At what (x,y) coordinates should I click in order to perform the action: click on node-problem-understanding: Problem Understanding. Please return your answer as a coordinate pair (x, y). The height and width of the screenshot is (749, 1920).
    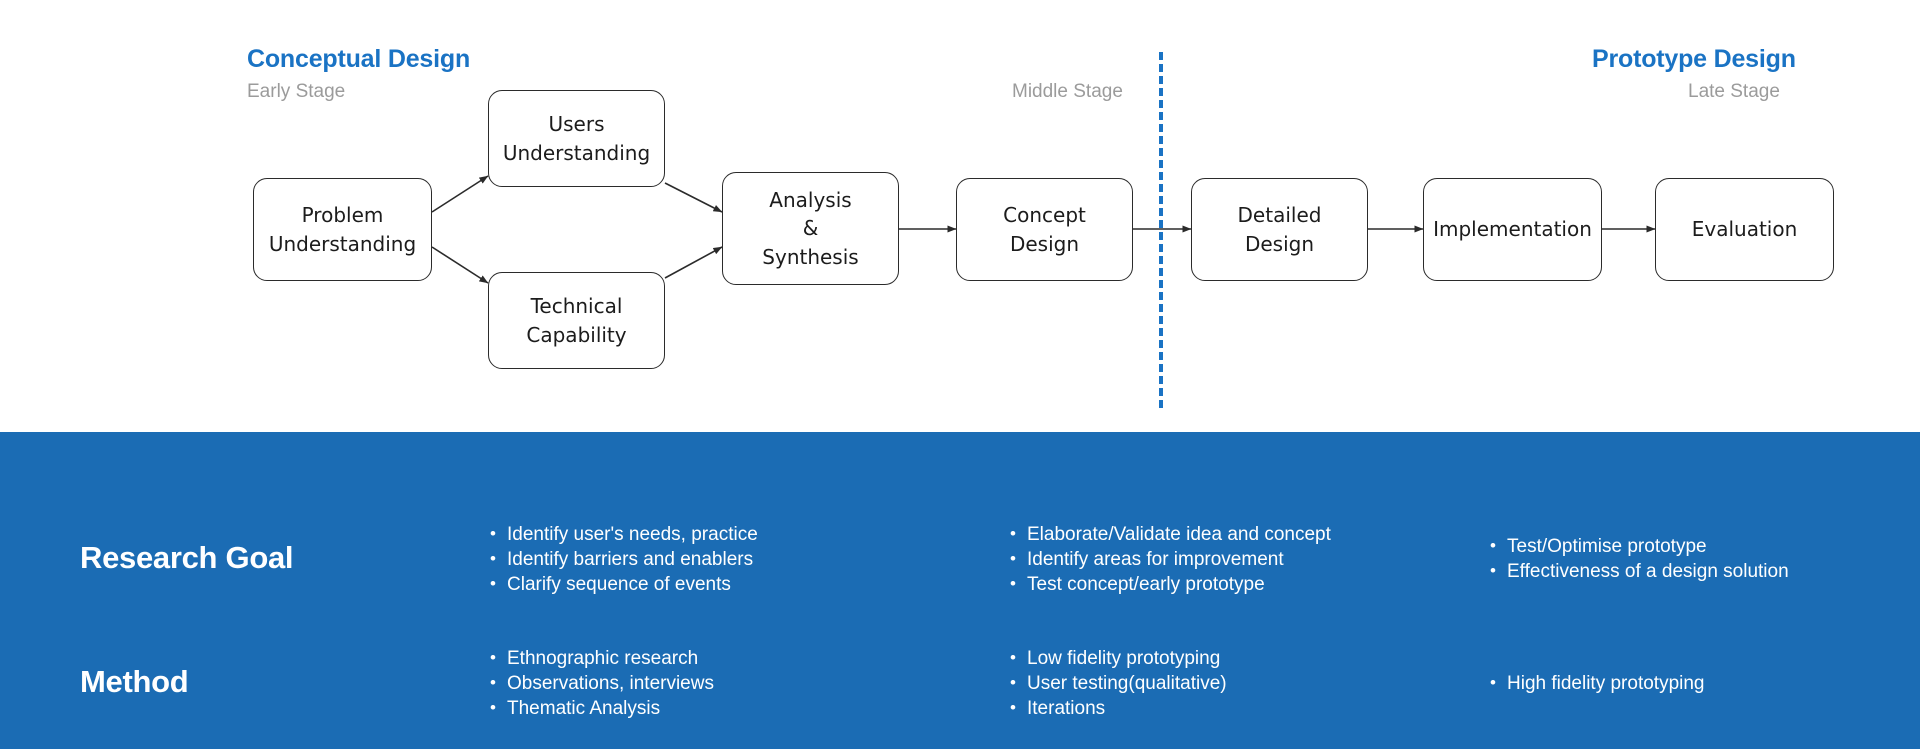
    Looking at the image, I should click on (342, 229).